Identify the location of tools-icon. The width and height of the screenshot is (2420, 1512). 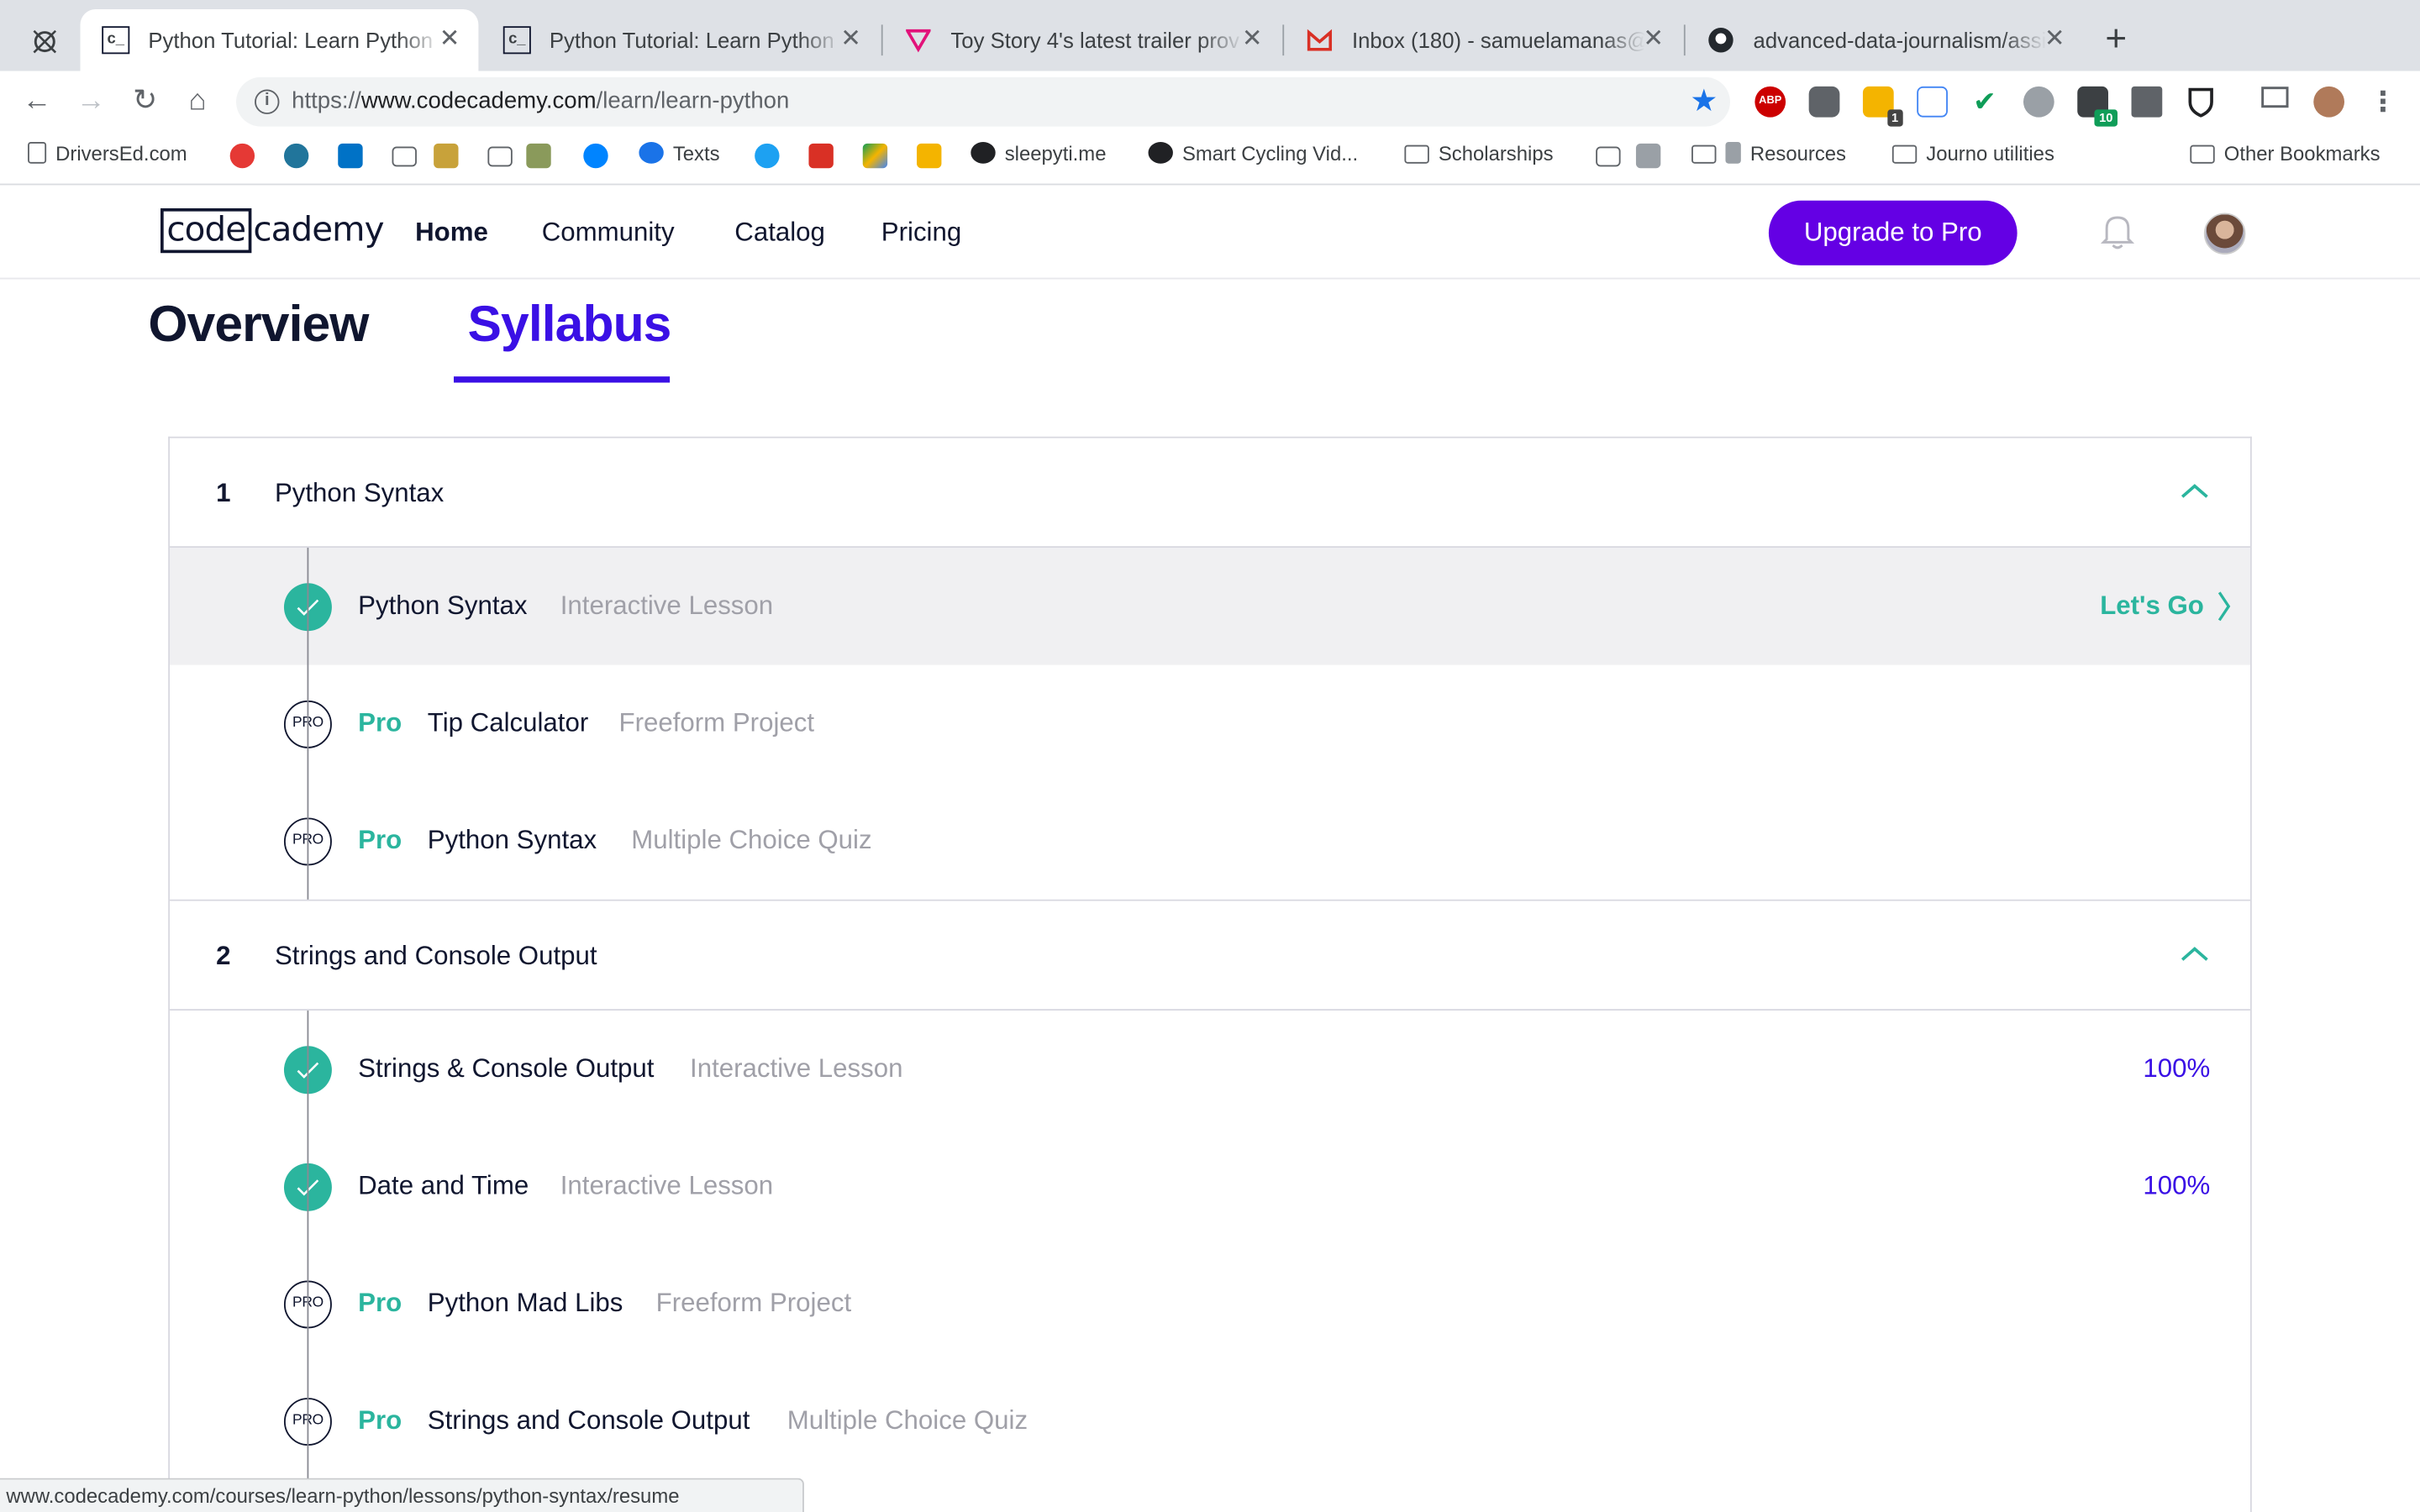
(538, 156).